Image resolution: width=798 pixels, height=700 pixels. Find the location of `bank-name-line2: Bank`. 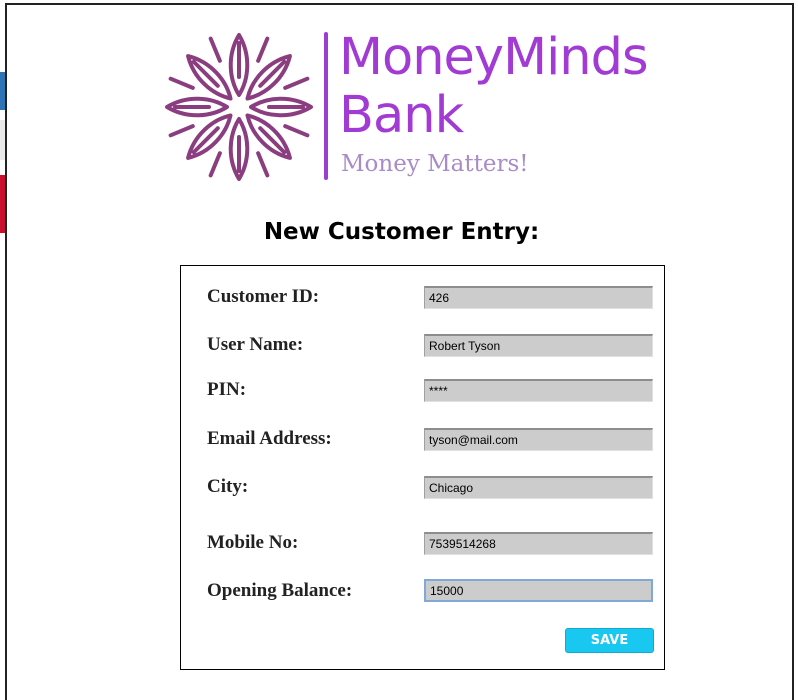

bank-name-line2: Bank is located at coordinates (401, 115).